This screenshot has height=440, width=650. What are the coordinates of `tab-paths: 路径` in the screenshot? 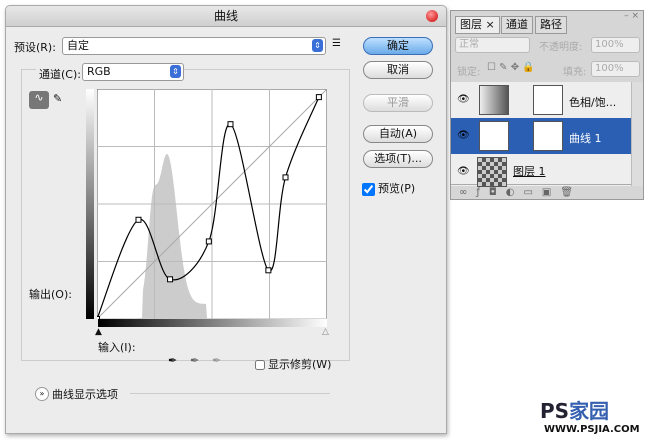 It's located at (551, 25).